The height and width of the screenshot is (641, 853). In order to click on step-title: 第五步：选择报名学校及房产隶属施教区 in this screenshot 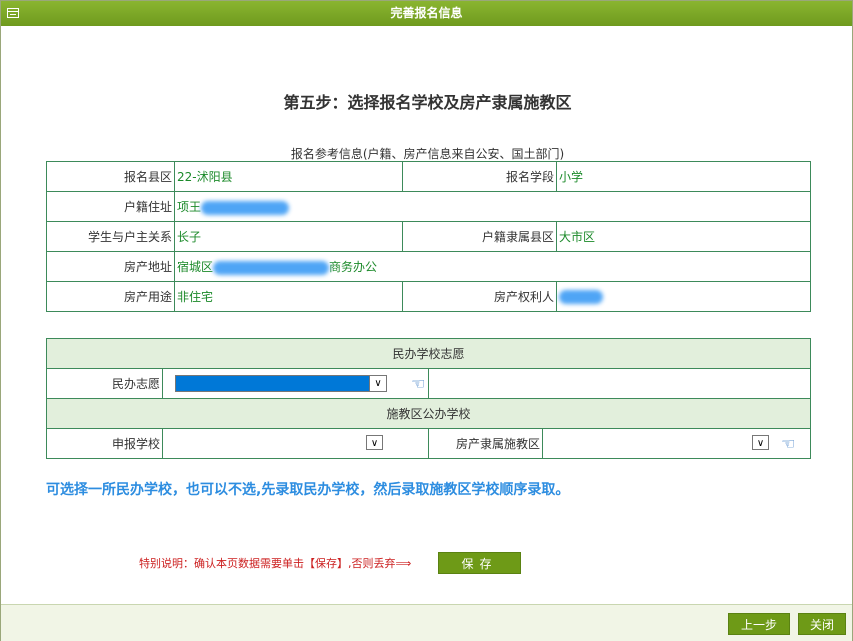, I will do `click(427, 102)`.